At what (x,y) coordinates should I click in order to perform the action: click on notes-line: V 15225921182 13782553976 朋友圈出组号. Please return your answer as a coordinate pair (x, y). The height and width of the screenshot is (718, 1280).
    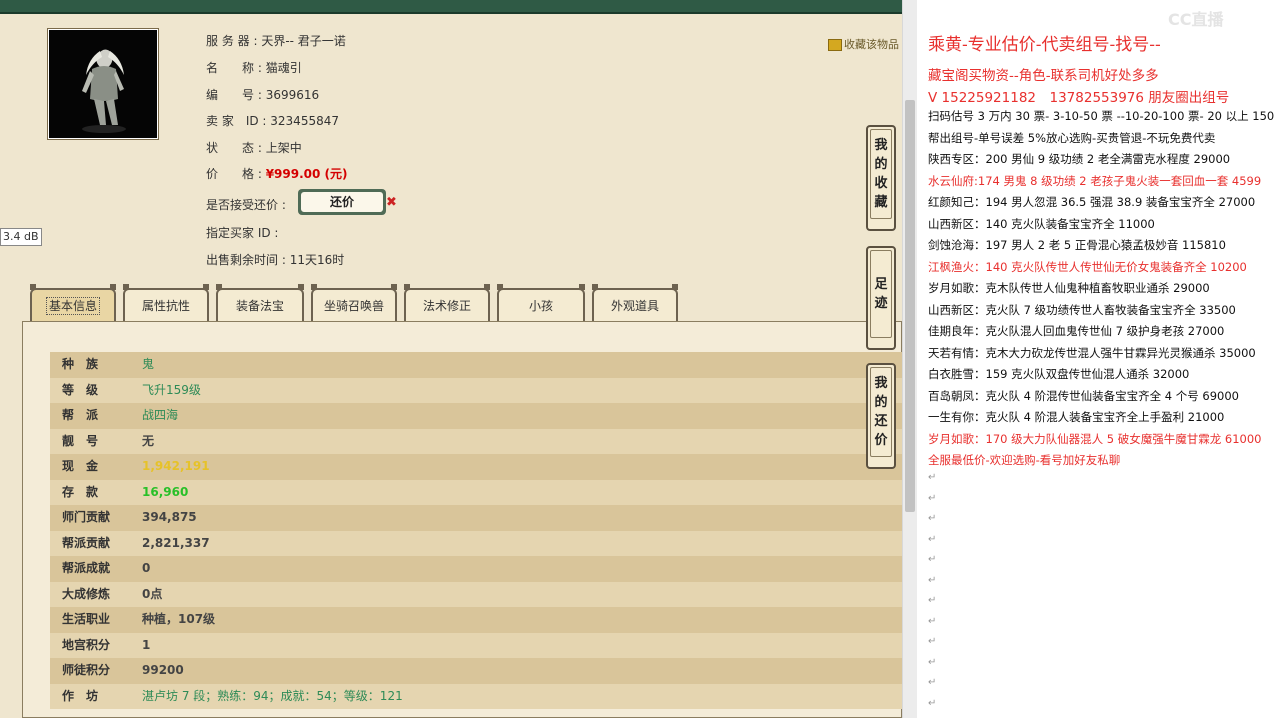
    Looking at the image, I should click on (1079, 98).